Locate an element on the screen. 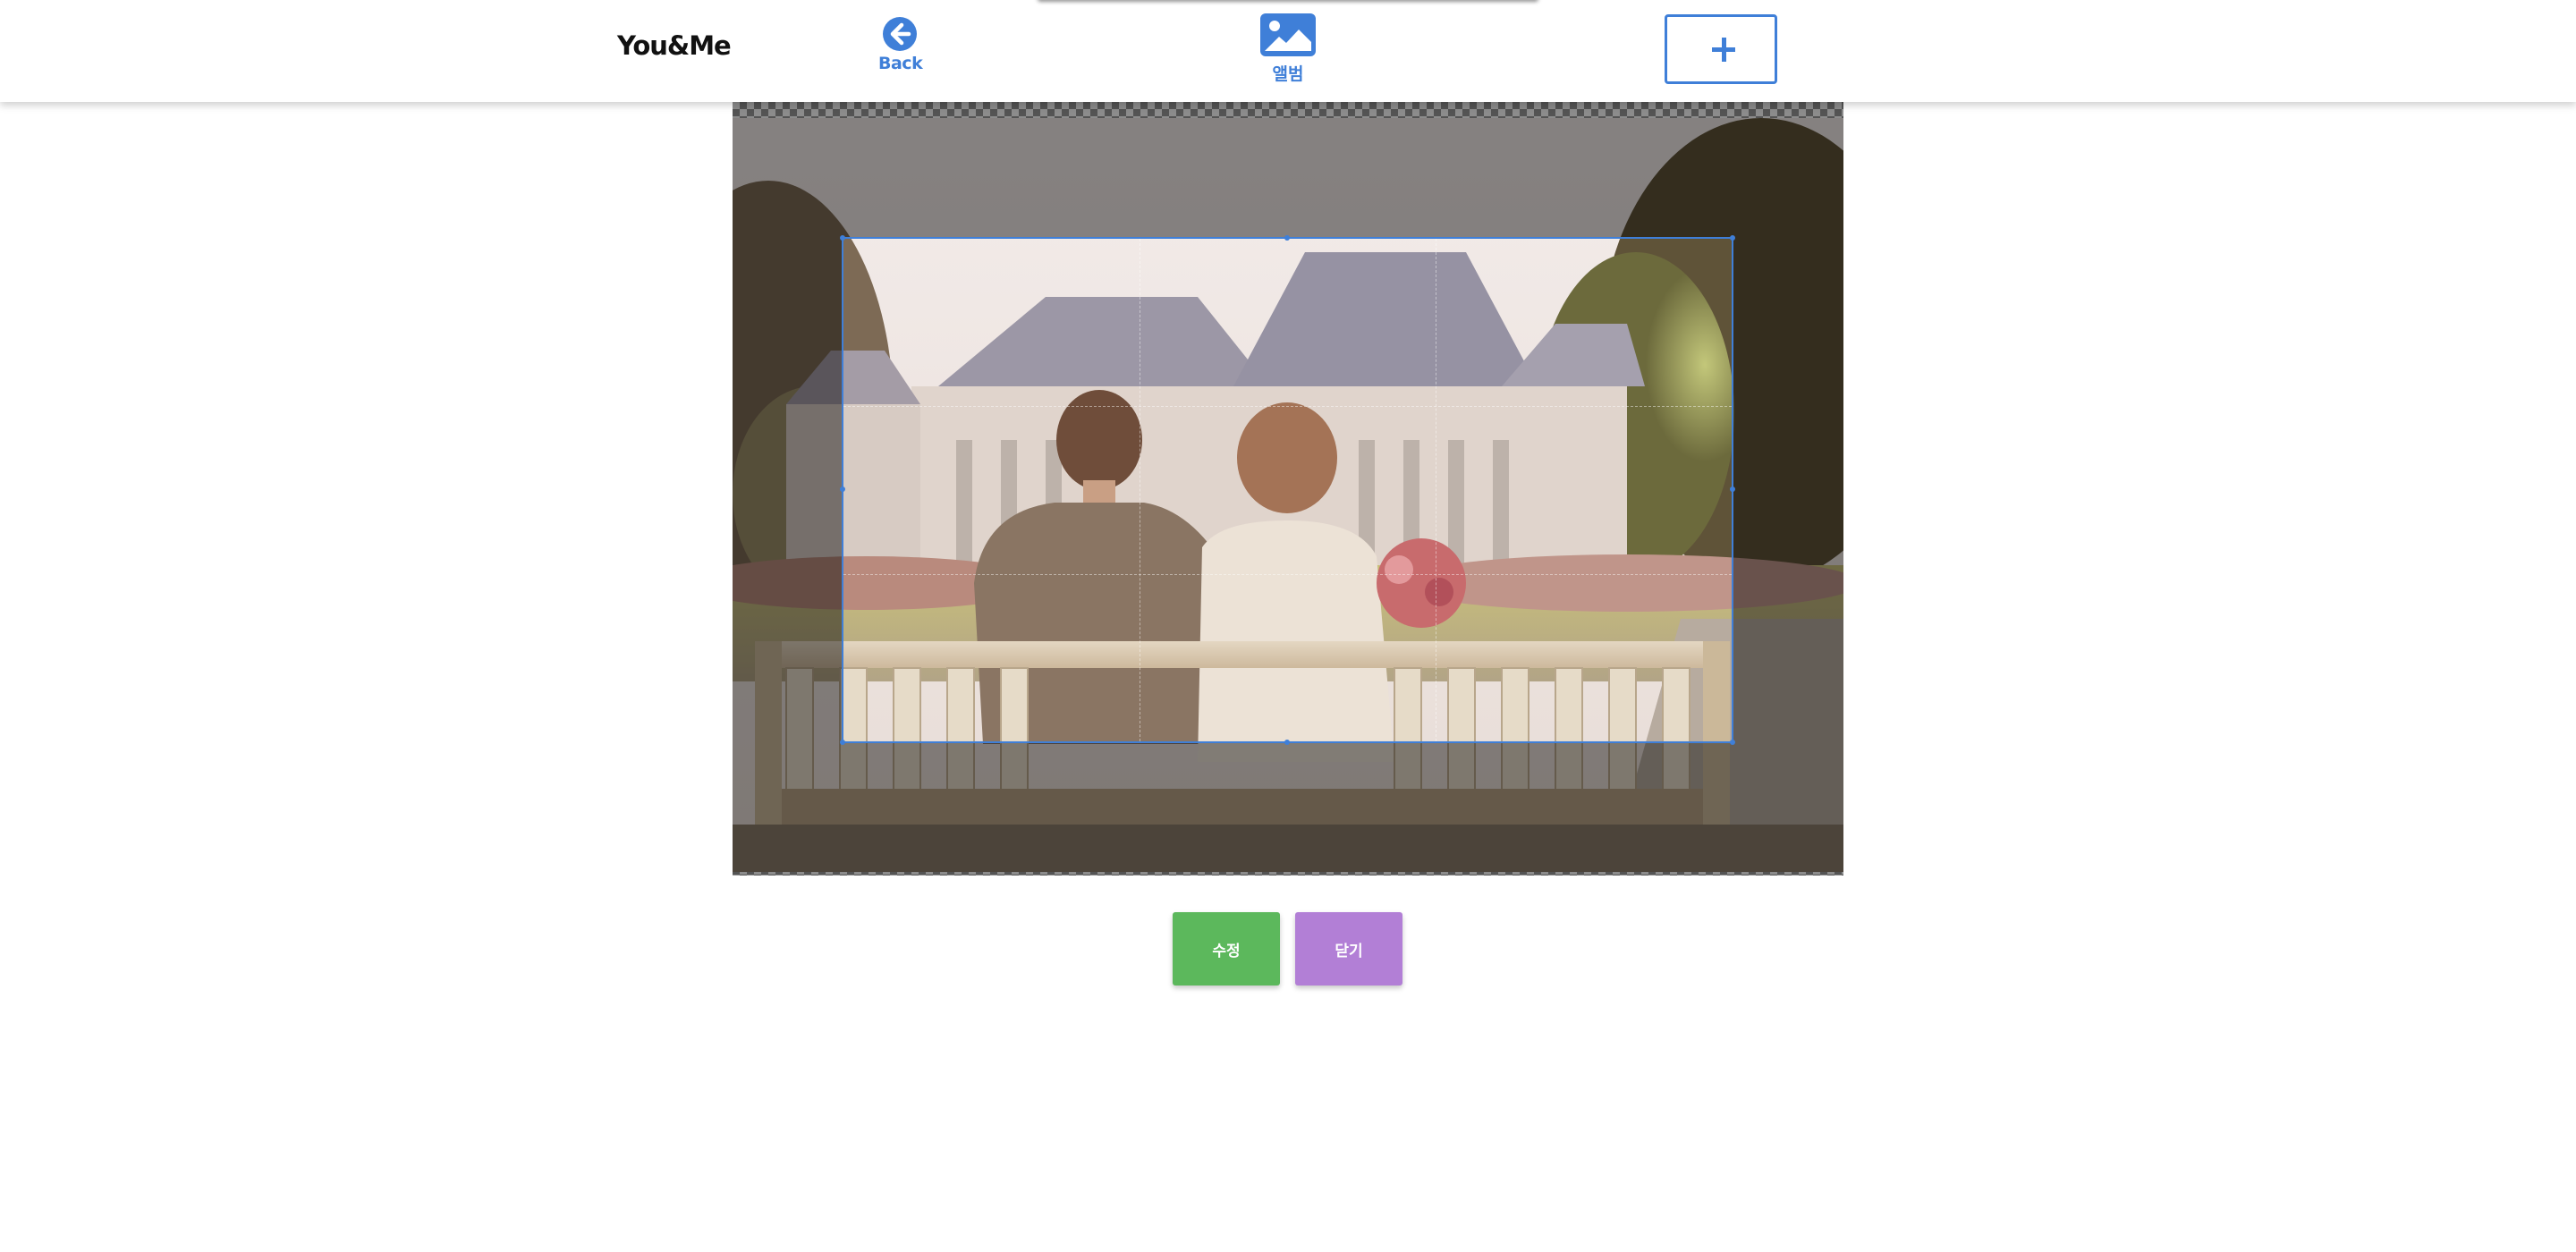  image-icon is located at coordinates (1288, 34).